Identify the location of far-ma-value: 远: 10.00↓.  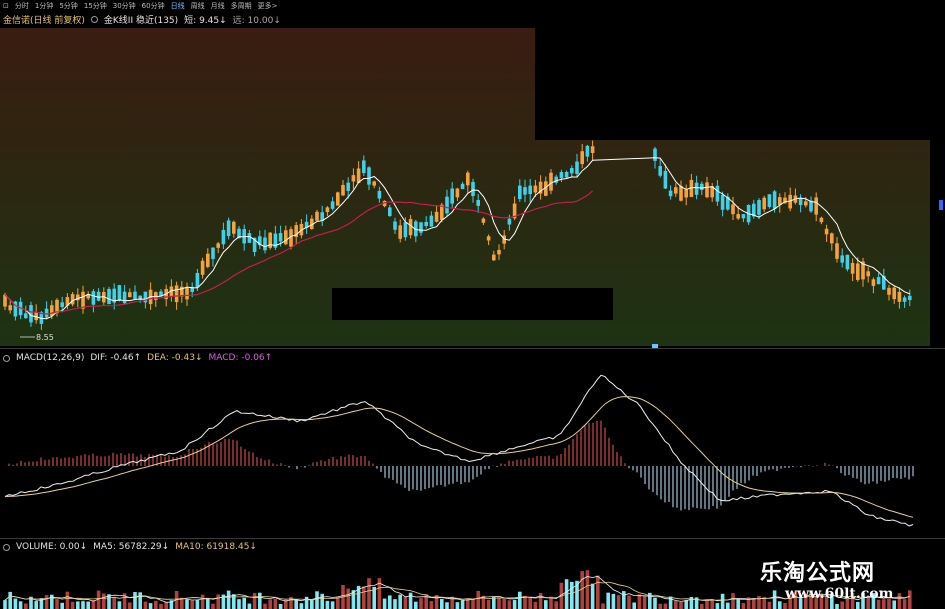
(256, 20).